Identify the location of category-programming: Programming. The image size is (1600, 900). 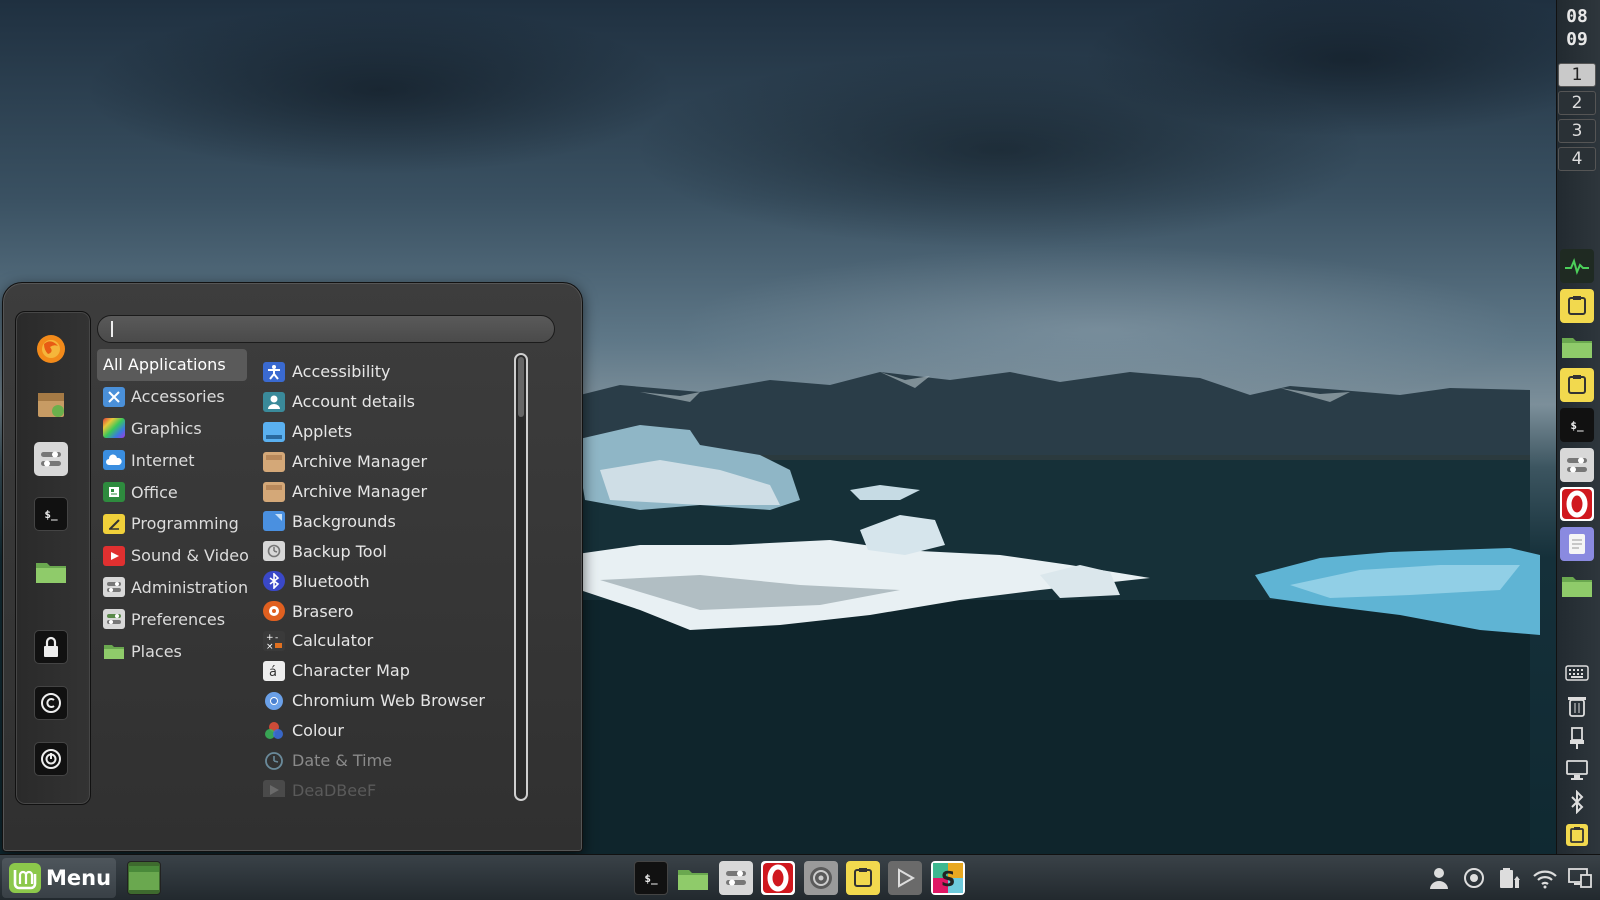
(177, 524).